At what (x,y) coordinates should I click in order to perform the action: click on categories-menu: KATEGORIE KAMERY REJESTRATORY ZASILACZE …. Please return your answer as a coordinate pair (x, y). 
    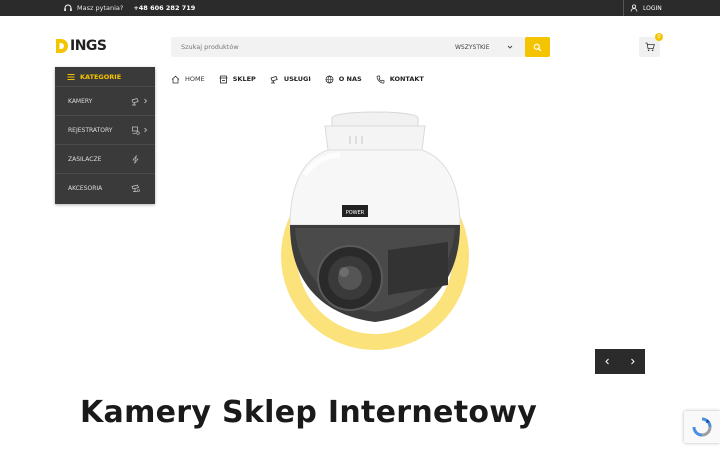
    Looking at the image, I should click on (105, 135).